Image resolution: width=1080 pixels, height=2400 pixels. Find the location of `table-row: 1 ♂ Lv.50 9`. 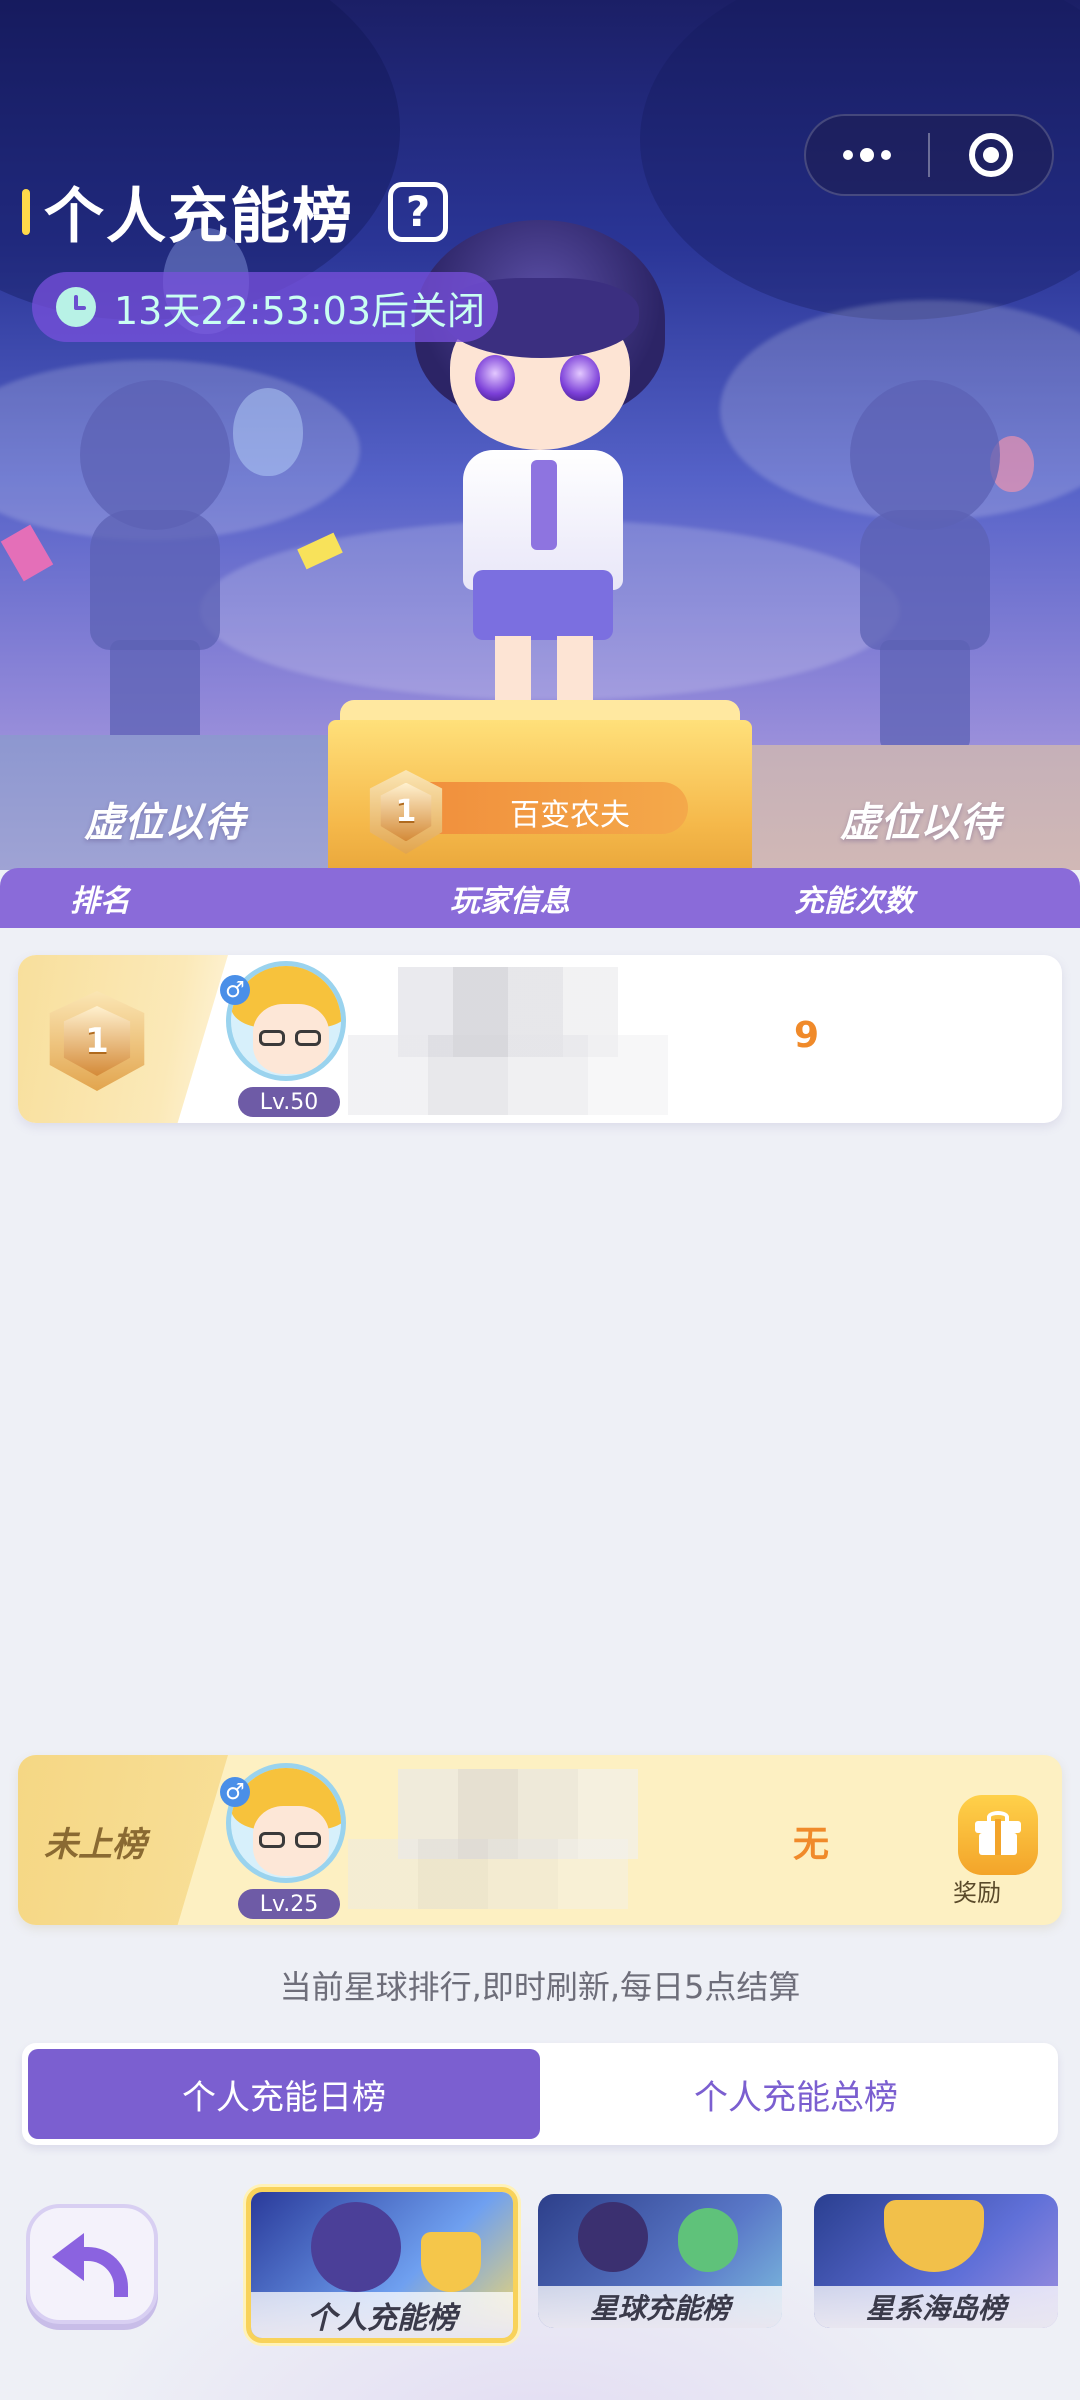

table-row: 1 ♂ Lv.50 9 is located at coordinates (540, 1039).